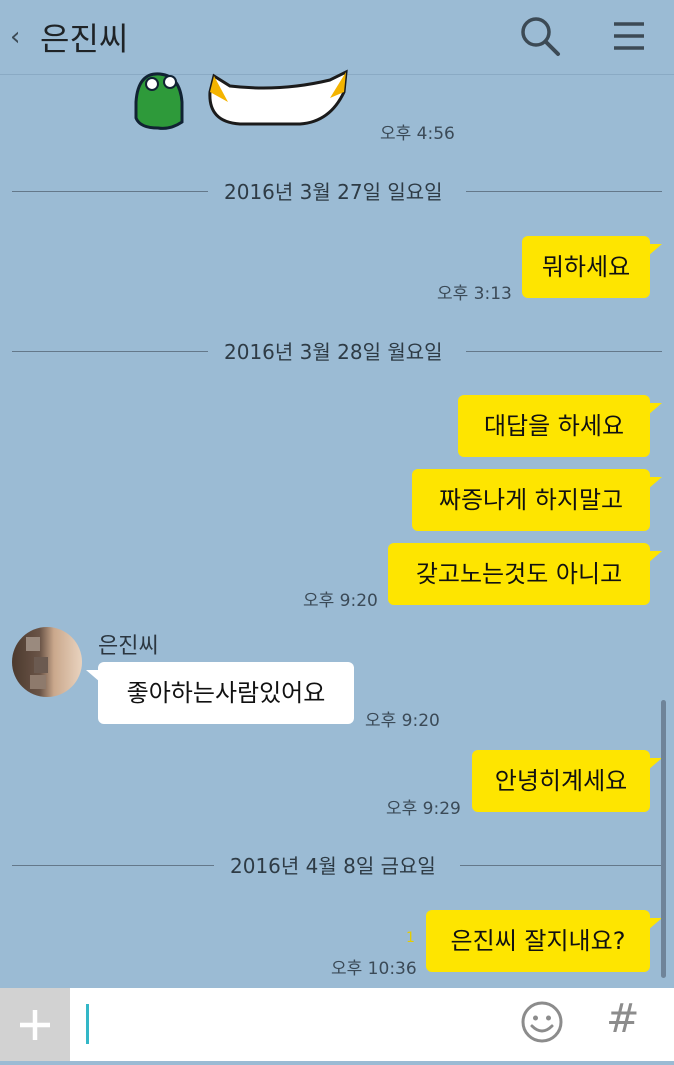  What do you see at coordinates (333, 352) in the screenshot?
I see `date-label: 2016년 3월 28일 월요일` at bounding box center [333, 352].